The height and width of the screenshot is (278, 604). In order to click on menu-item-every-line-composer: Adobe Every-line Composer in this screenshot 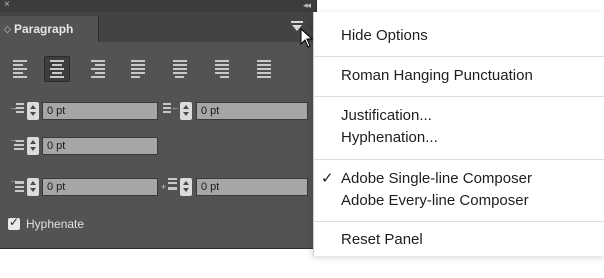, I will do `click(435, 201)`.